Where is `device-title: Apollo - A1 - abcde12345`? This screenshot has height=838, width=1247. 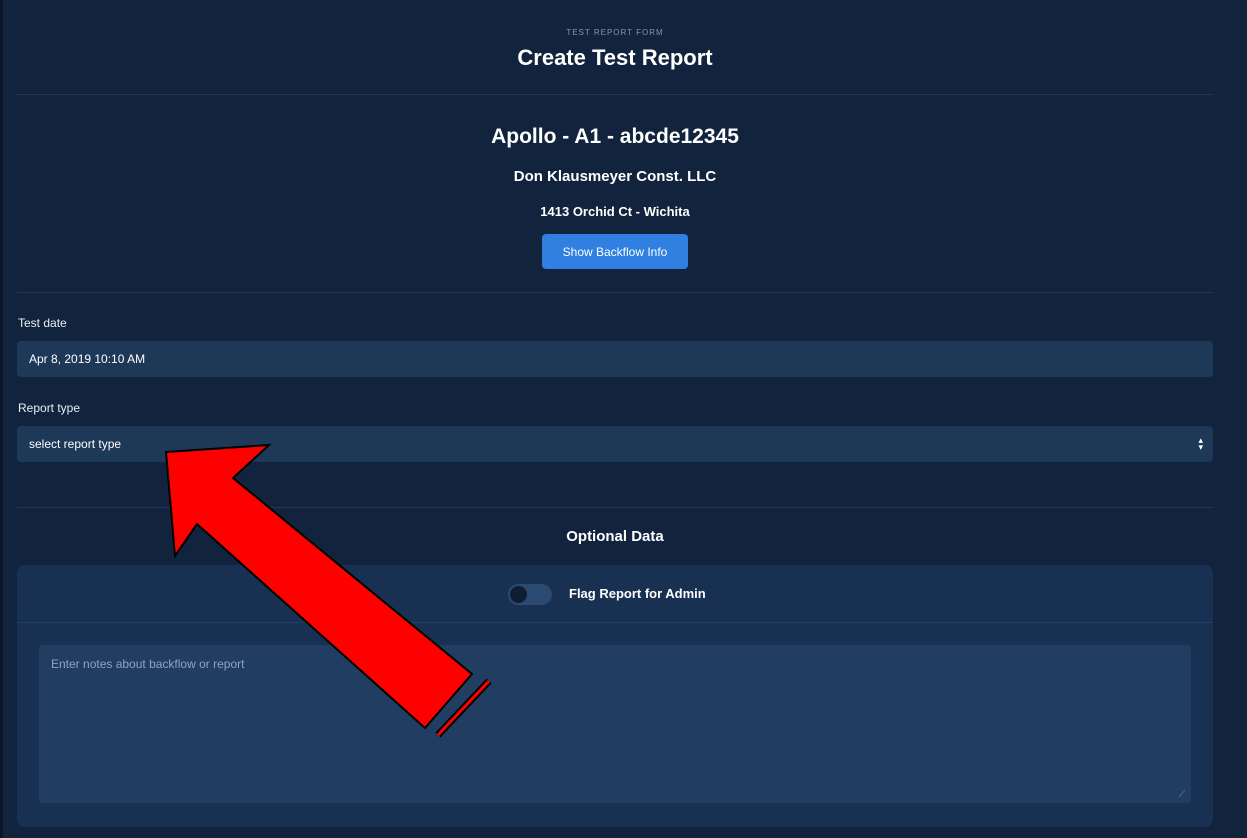
device-title: Apollo - A1 - abcde12345 is located at coordinates (615, 136).